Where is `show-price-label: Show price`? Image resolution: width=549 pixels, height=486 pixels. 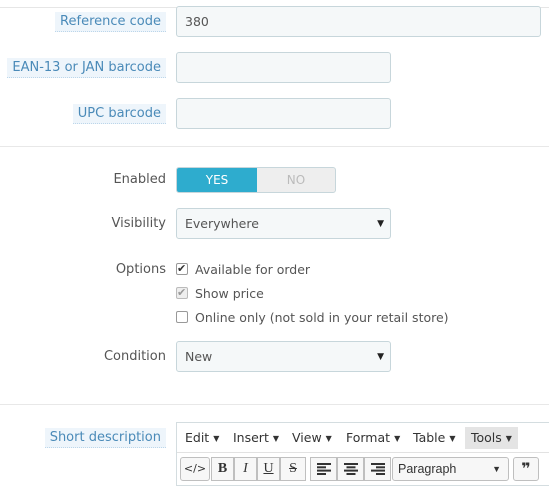 show-price-label: Show price is located at coordinates (229, 293).